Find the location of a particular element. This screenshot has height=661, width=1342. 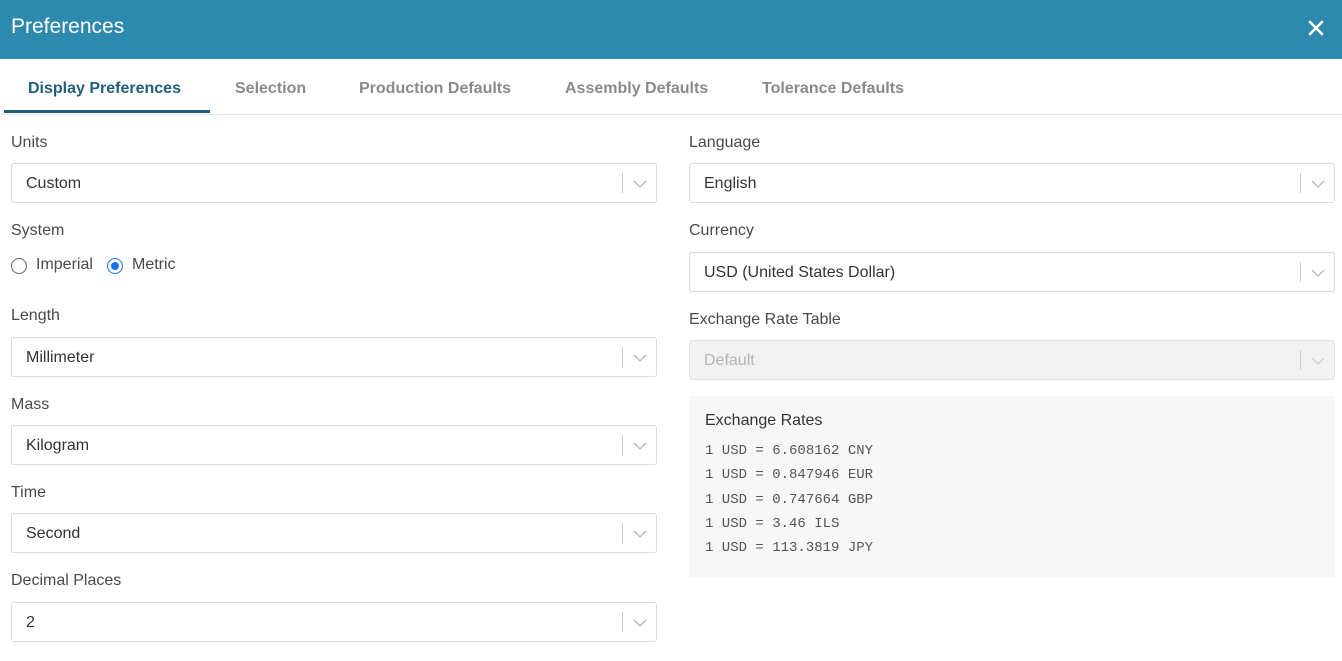

exchange-rate-eur: 1 USD = 0.847946 EUR is located at coordinates (789, 475).